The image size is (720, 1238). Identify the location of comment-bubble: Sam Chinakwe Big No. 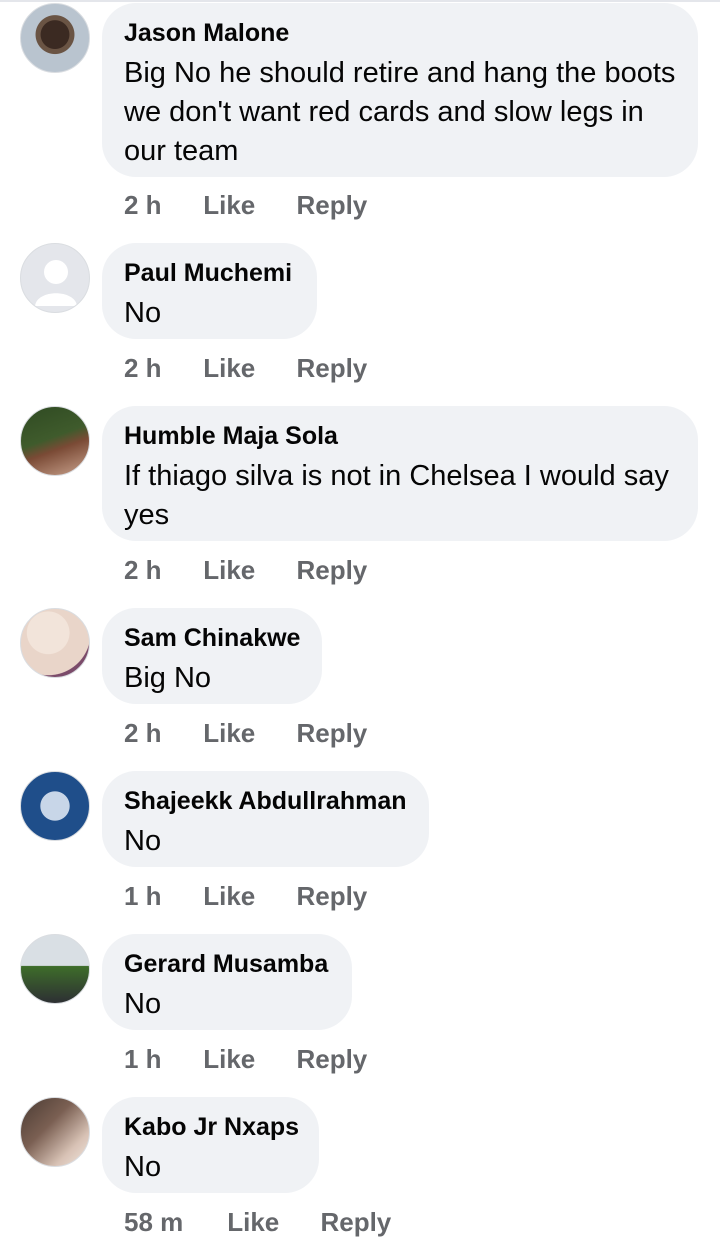
(212, 656).